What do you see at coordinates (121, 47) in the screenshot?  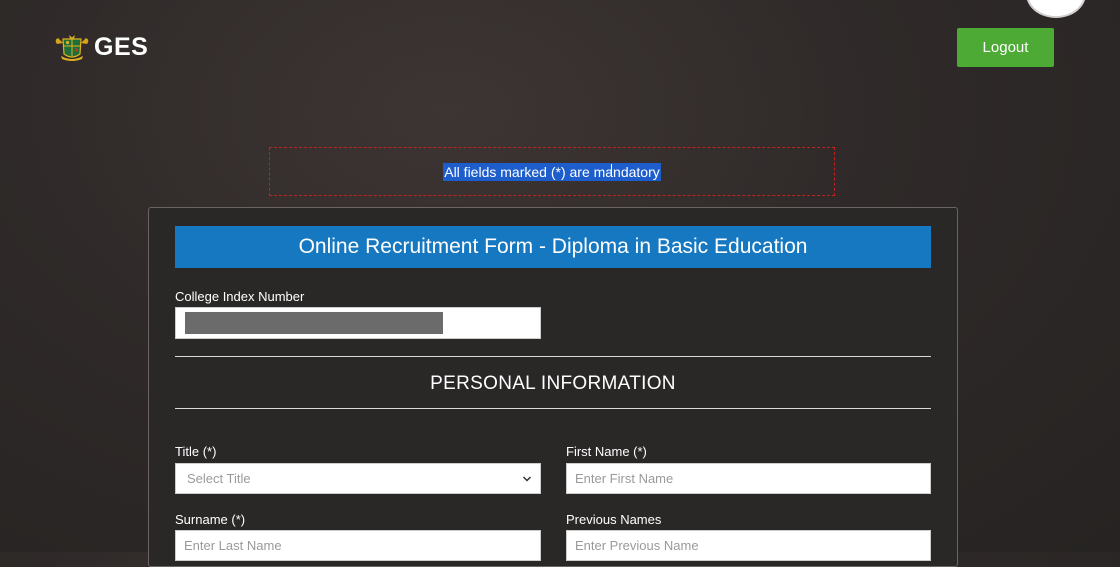 I see `logo-text: GES` at bounding box center [121, 47].